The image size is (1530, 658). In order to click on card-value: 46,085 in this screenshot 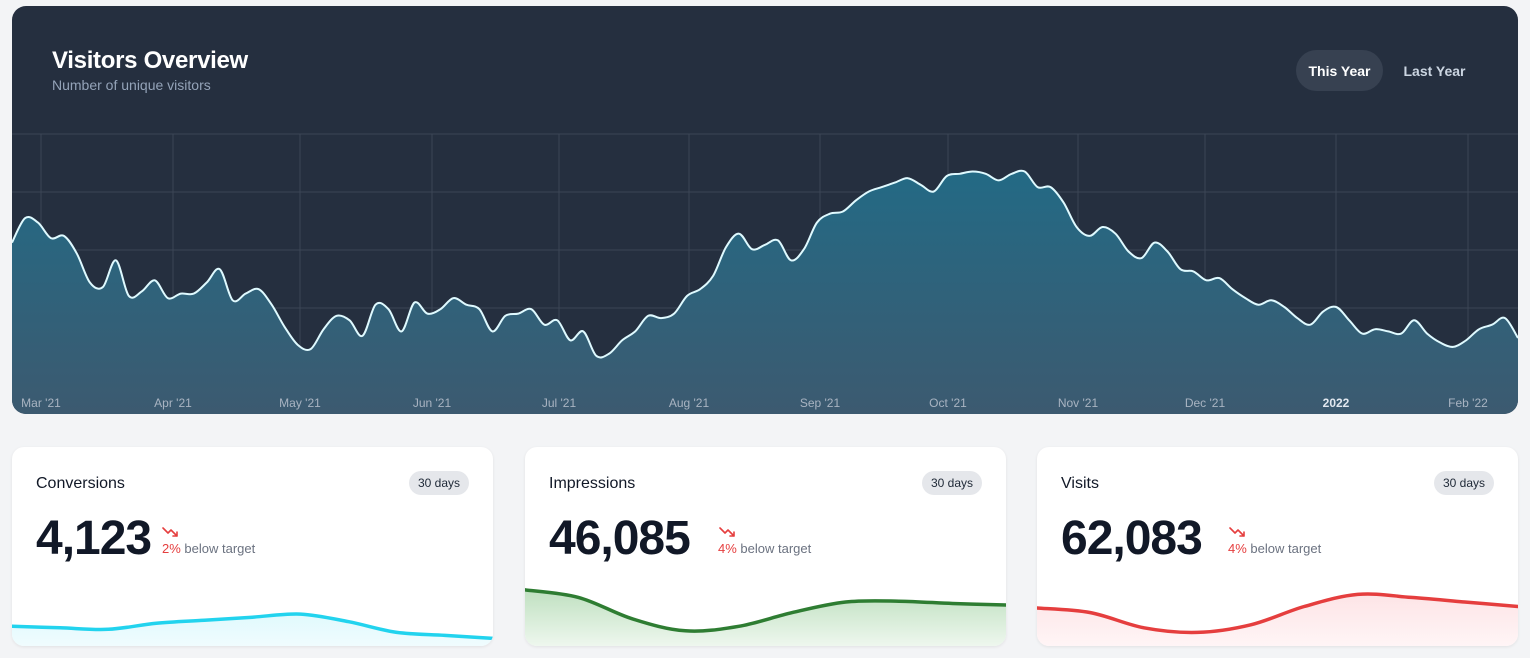, I will do `click(620, 538)`.